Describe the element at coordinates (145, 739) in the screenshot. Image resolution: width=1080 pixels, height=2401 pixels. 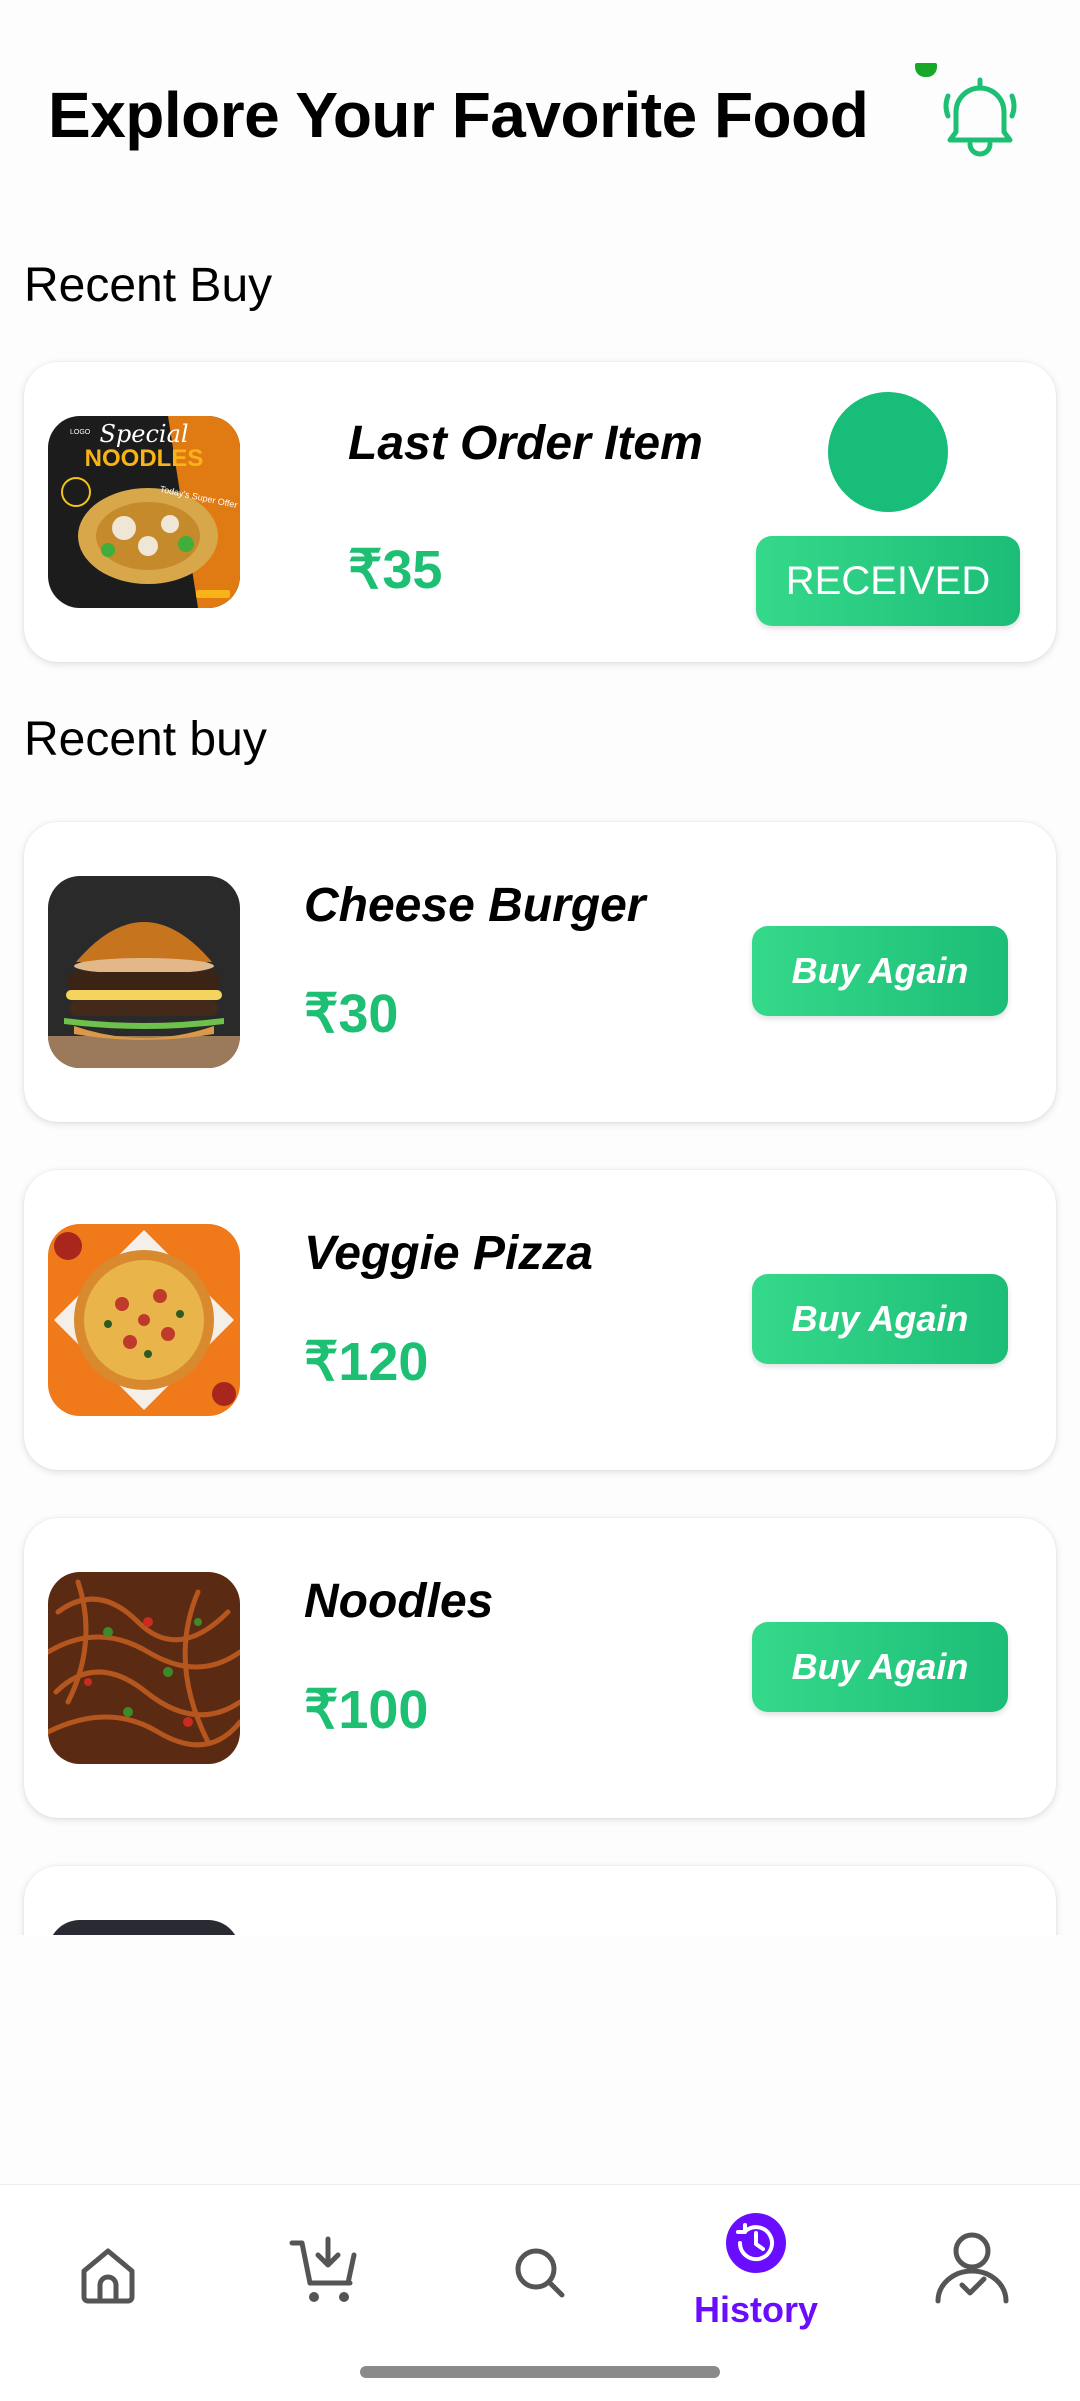
I see `section-title-recent-buy-list: Recent buy` at that location.